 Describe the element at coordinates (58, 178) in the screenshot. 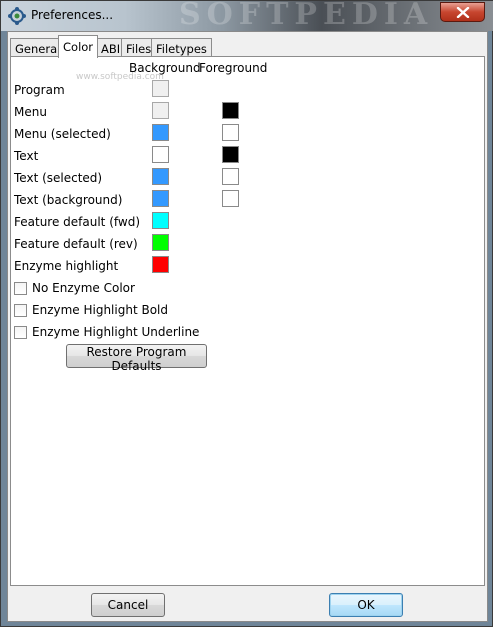

I see `row-label-text-selected: Text (selected)` at that location.